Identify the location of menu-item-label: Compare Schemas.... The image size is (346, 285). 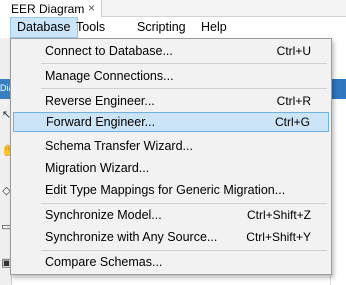
(104, 262).